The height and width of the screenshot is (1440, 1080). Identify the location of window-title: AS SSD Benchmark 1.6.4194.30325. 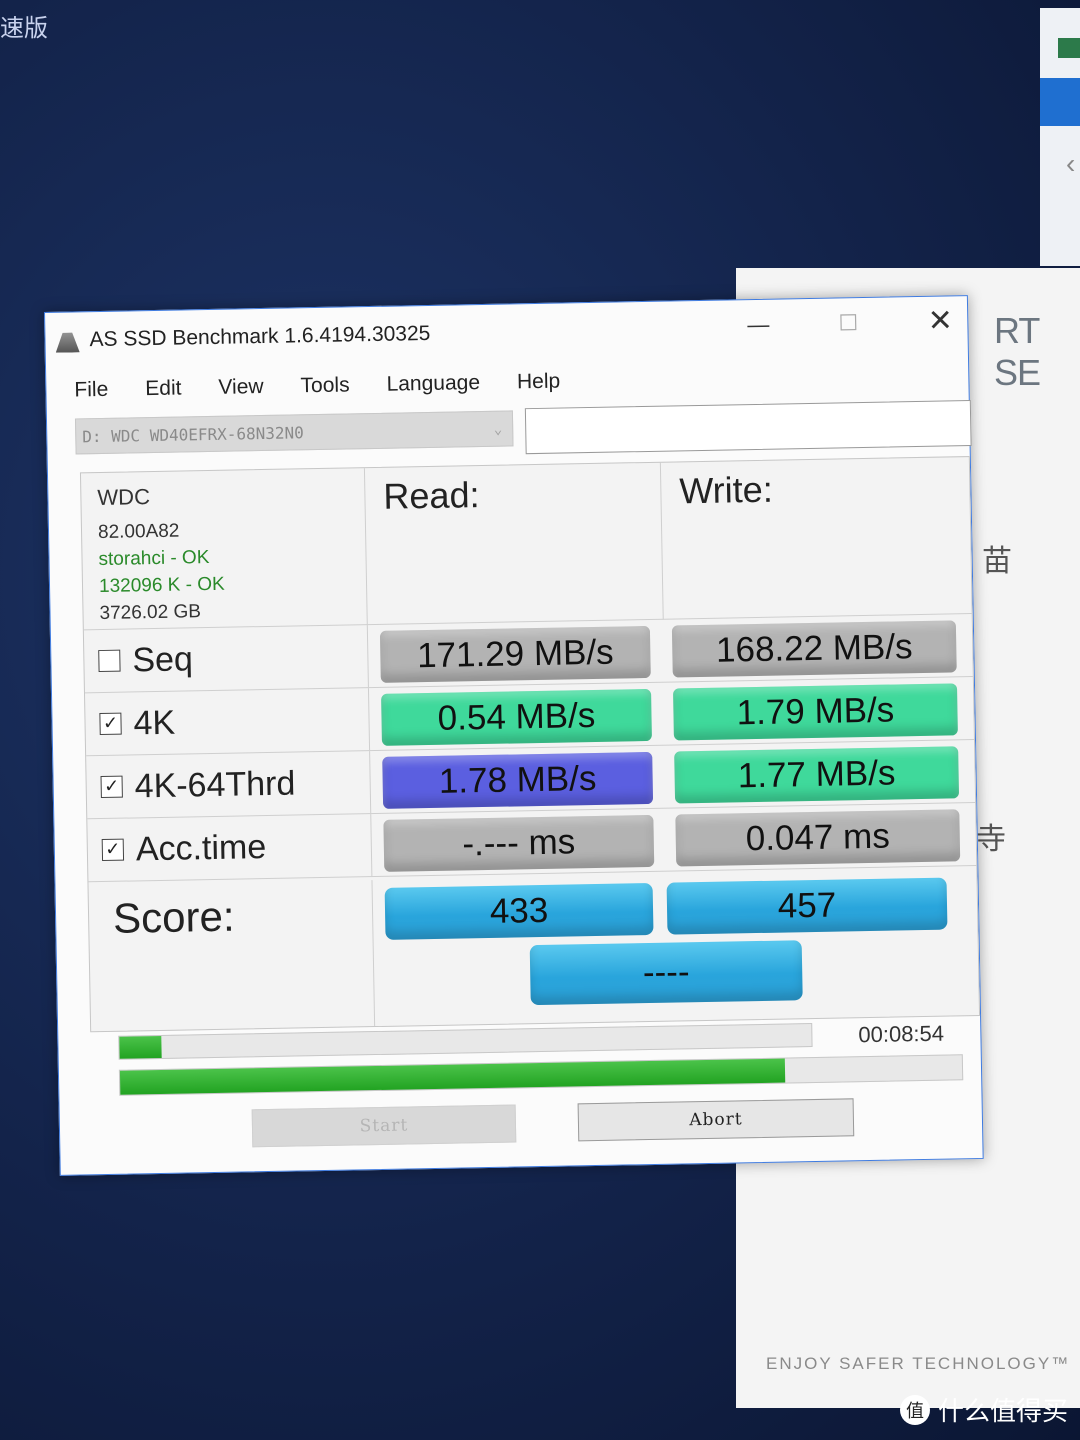
(260, 336).